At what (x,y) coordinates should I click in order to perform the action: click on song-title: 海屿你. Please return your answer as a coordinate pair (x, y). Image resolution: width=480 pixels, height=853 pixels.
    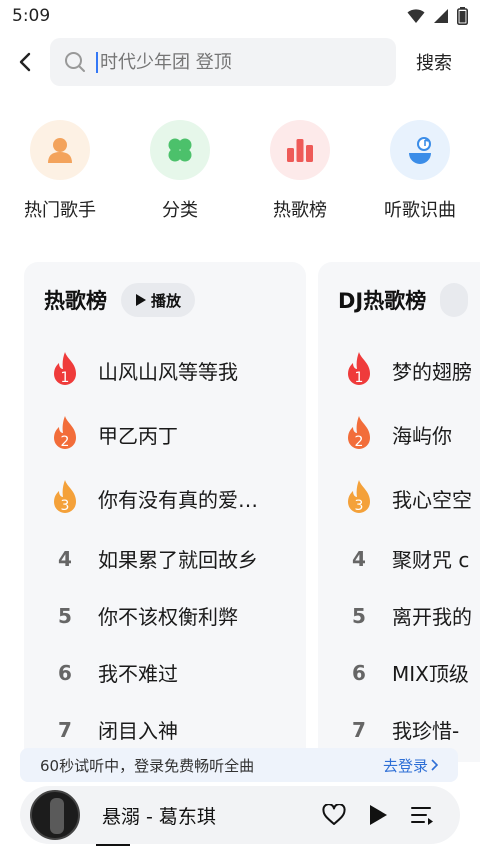
    Looking at the image, I should click on (422, 435).